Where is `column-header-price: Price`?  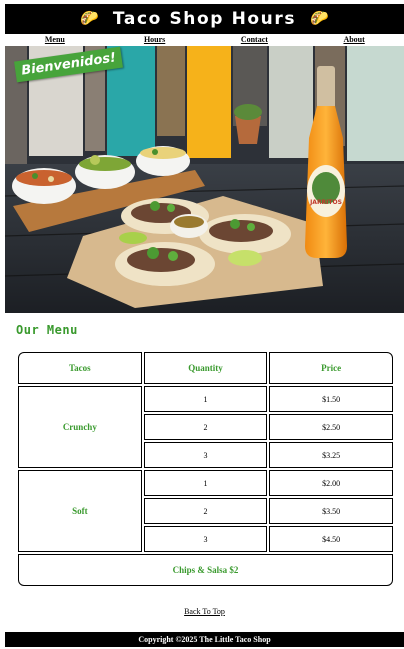 column-header-price: Price is located at coordinates (331, 368).